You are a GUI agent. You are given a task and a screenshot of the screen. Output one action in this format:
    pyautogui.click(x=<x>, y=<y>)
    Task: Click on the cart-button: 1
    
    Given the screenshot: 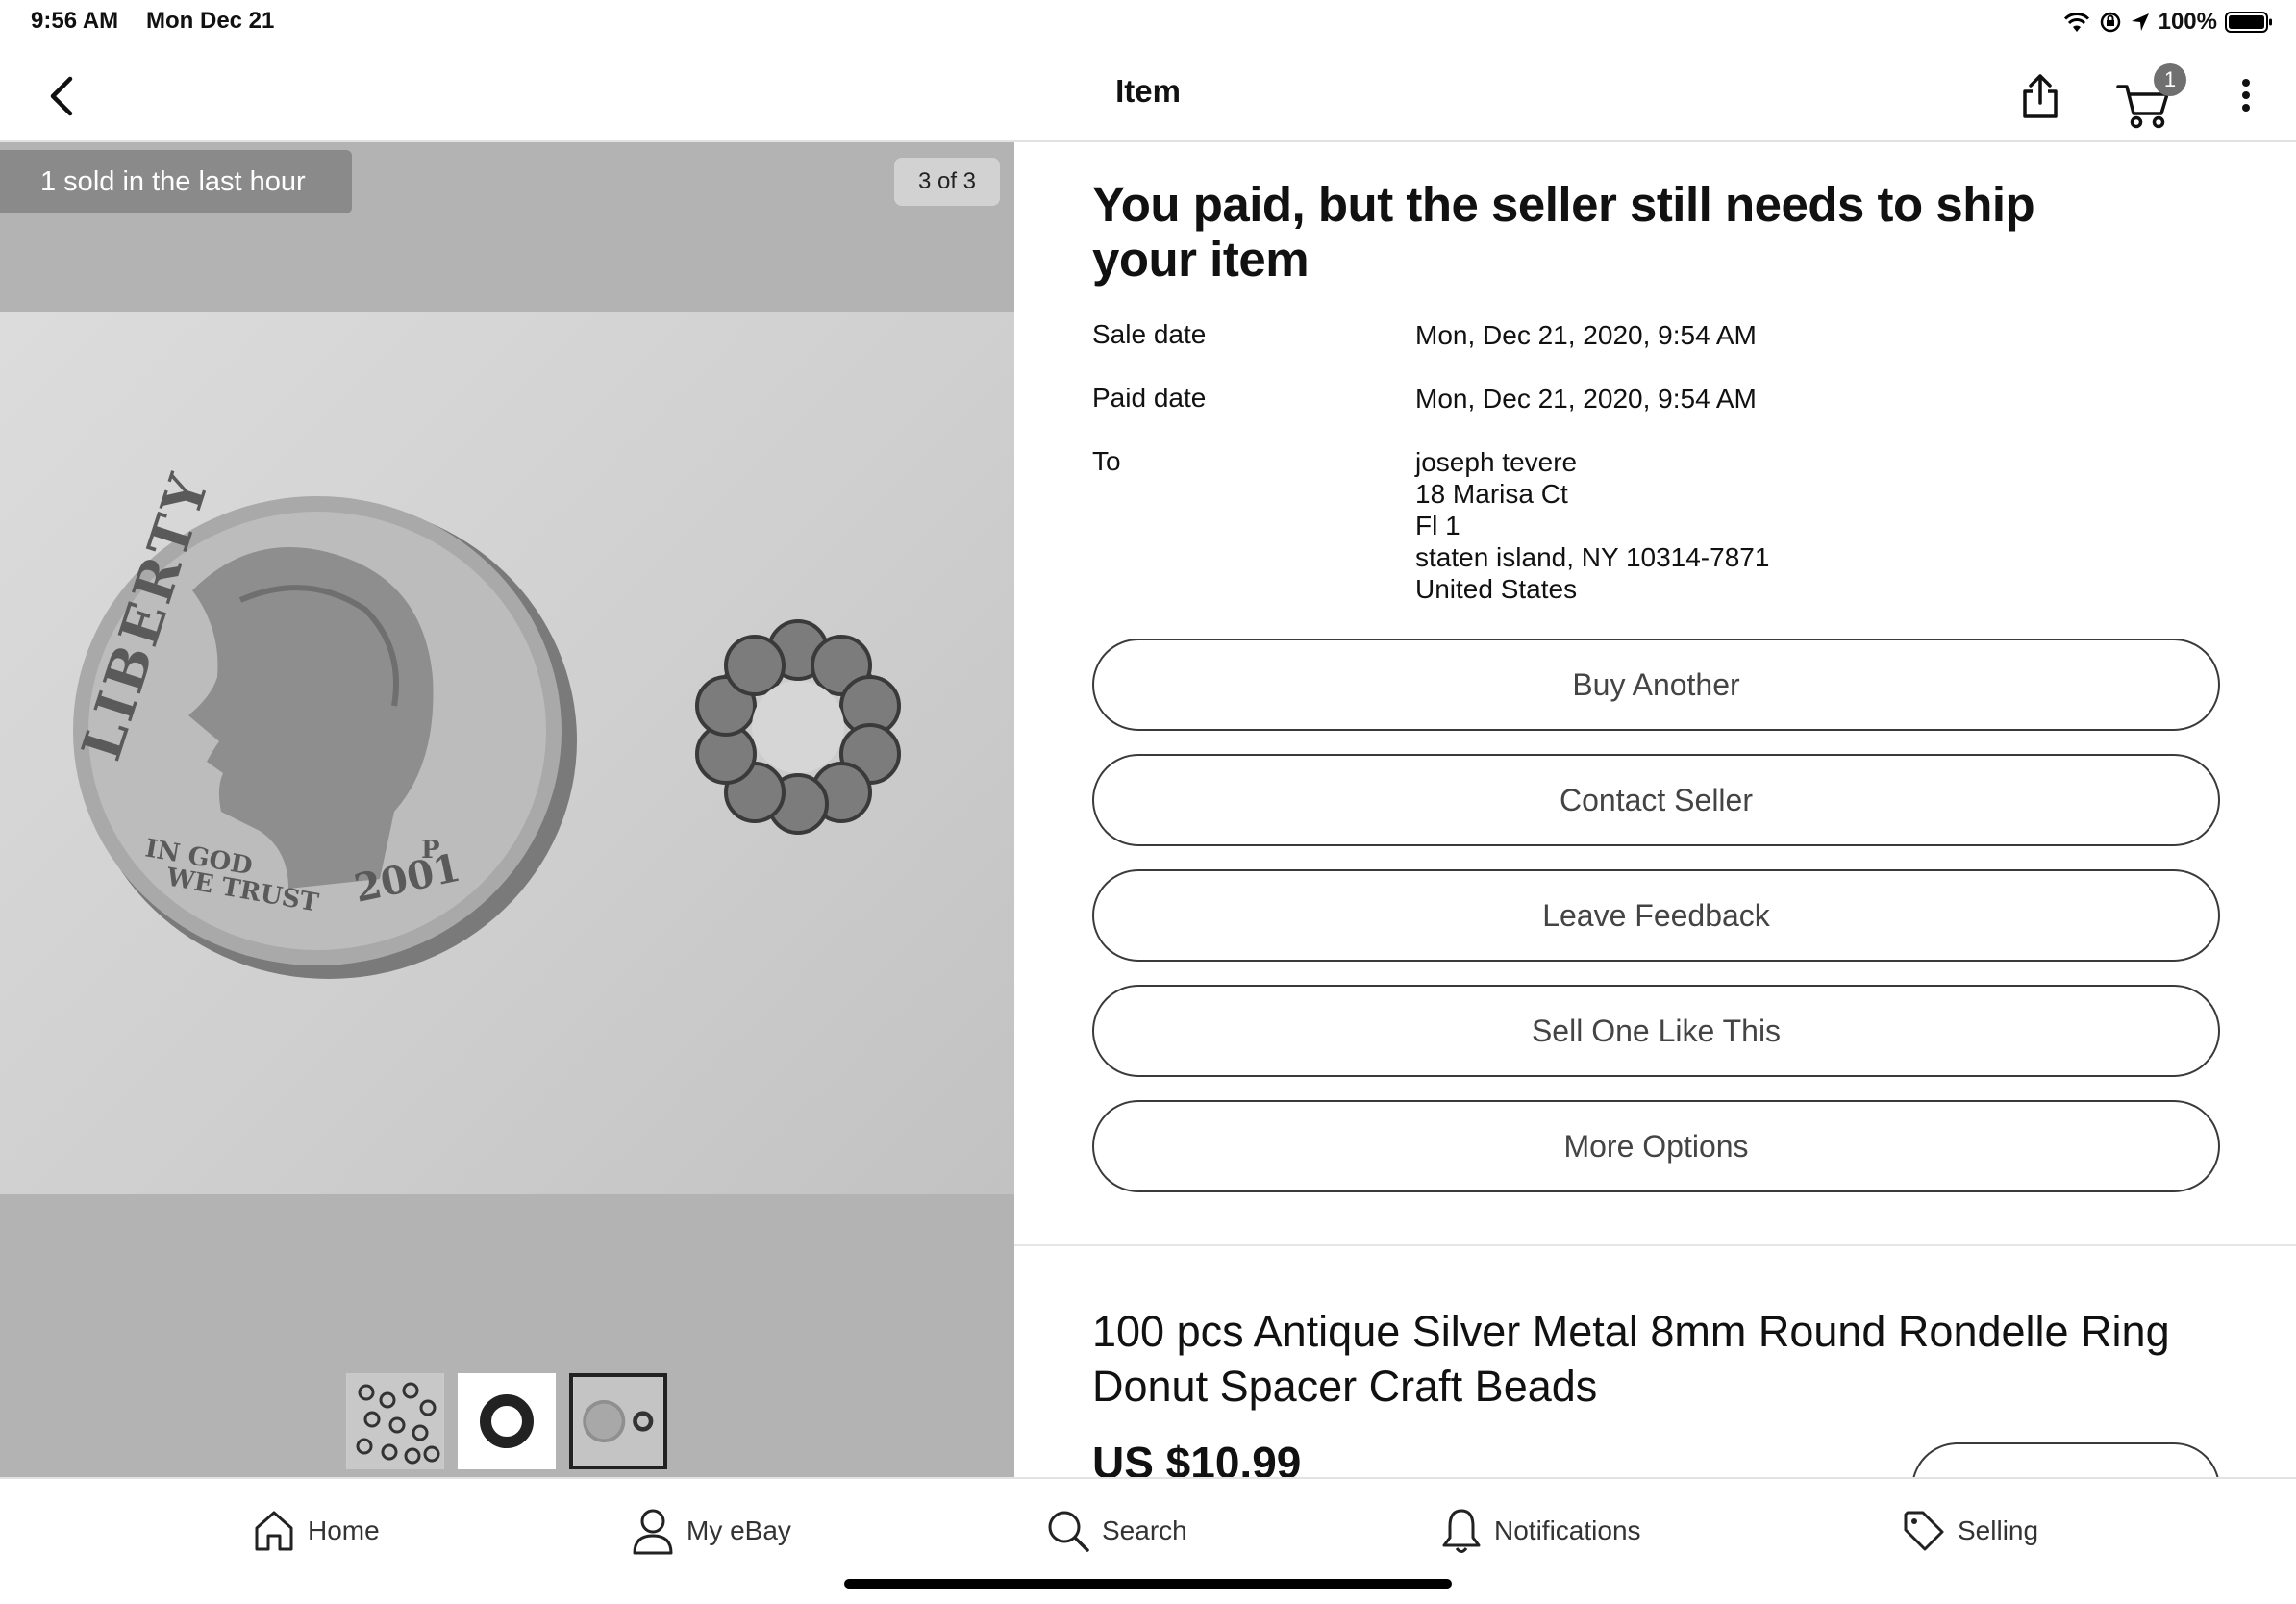 What is the action you would take?
    pyautogui.click(x=2150, y=96)
    